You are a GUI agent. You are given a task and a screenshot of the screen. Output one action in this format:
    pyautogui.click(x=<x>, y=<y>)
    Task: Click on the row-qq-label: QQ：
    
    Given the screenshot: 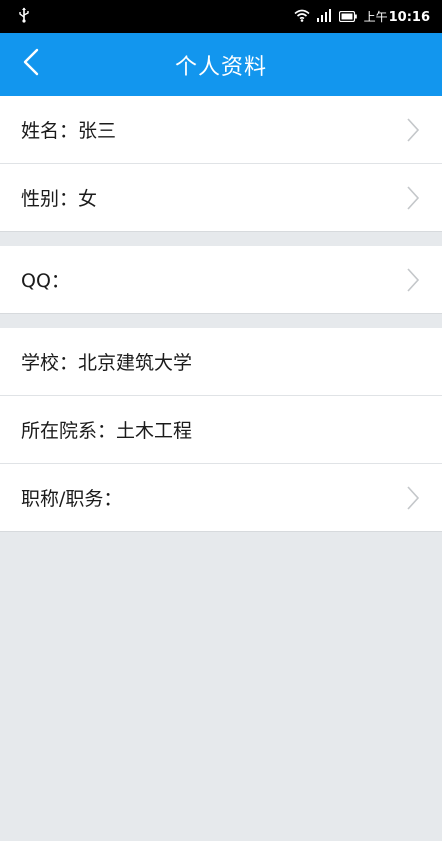 What is the action you would take?
    pyautogui.click(x=45, y=281)
    